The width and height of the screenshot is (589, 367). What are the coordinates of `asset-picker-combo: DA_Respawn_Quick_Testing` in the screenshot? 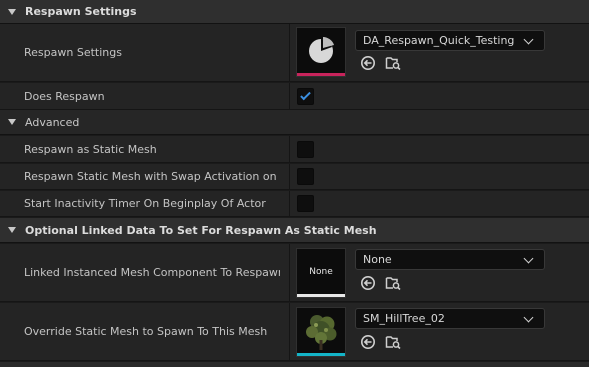 It's located at (450, 40).